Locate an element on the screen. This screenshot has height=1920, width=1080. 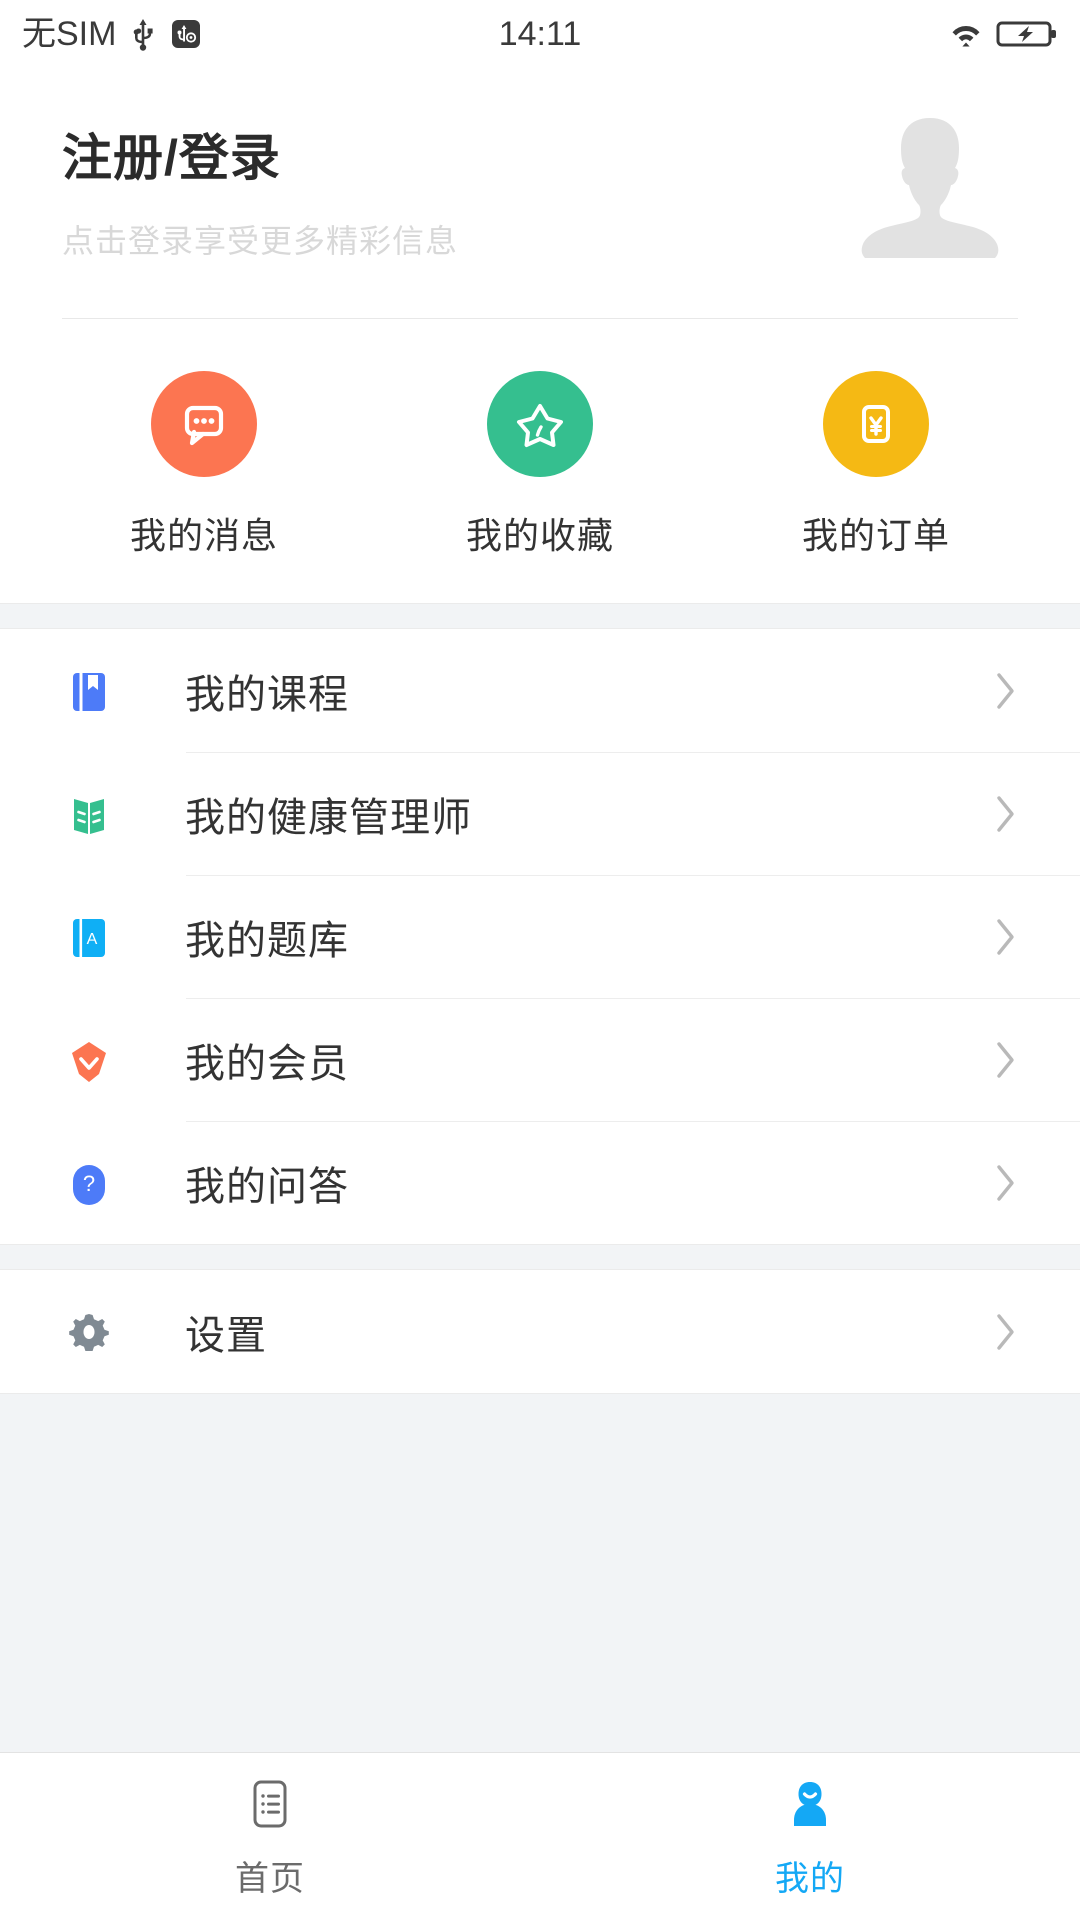
star-icon-circle is located at coordinates (540, 424).